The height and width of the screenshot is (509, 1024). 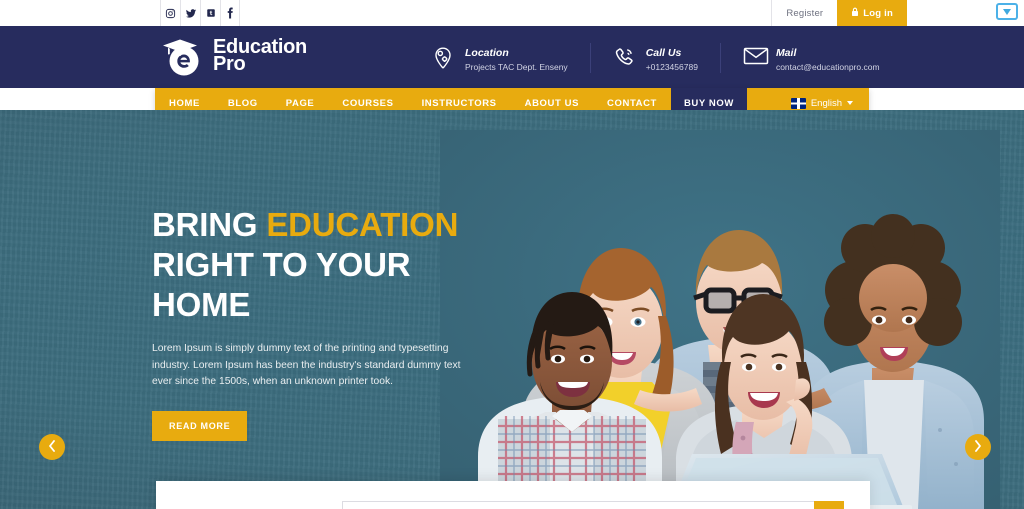 I want to click on register-label: Register, so click(x=805, y=13).